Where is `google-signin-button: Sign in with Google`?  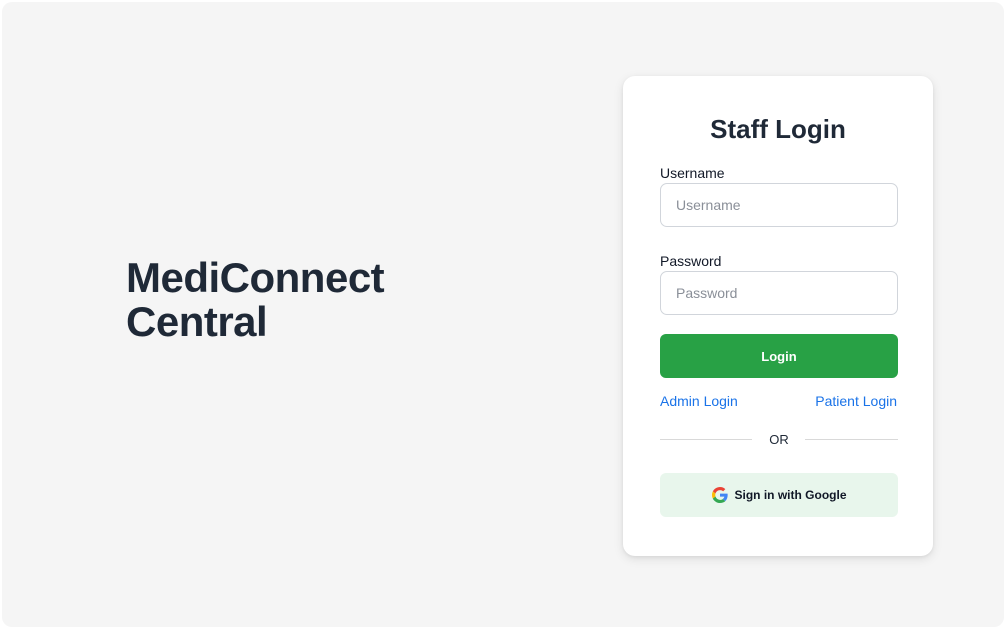 google-signin-button: Sign in with Google is located at coordinates (779, 495).